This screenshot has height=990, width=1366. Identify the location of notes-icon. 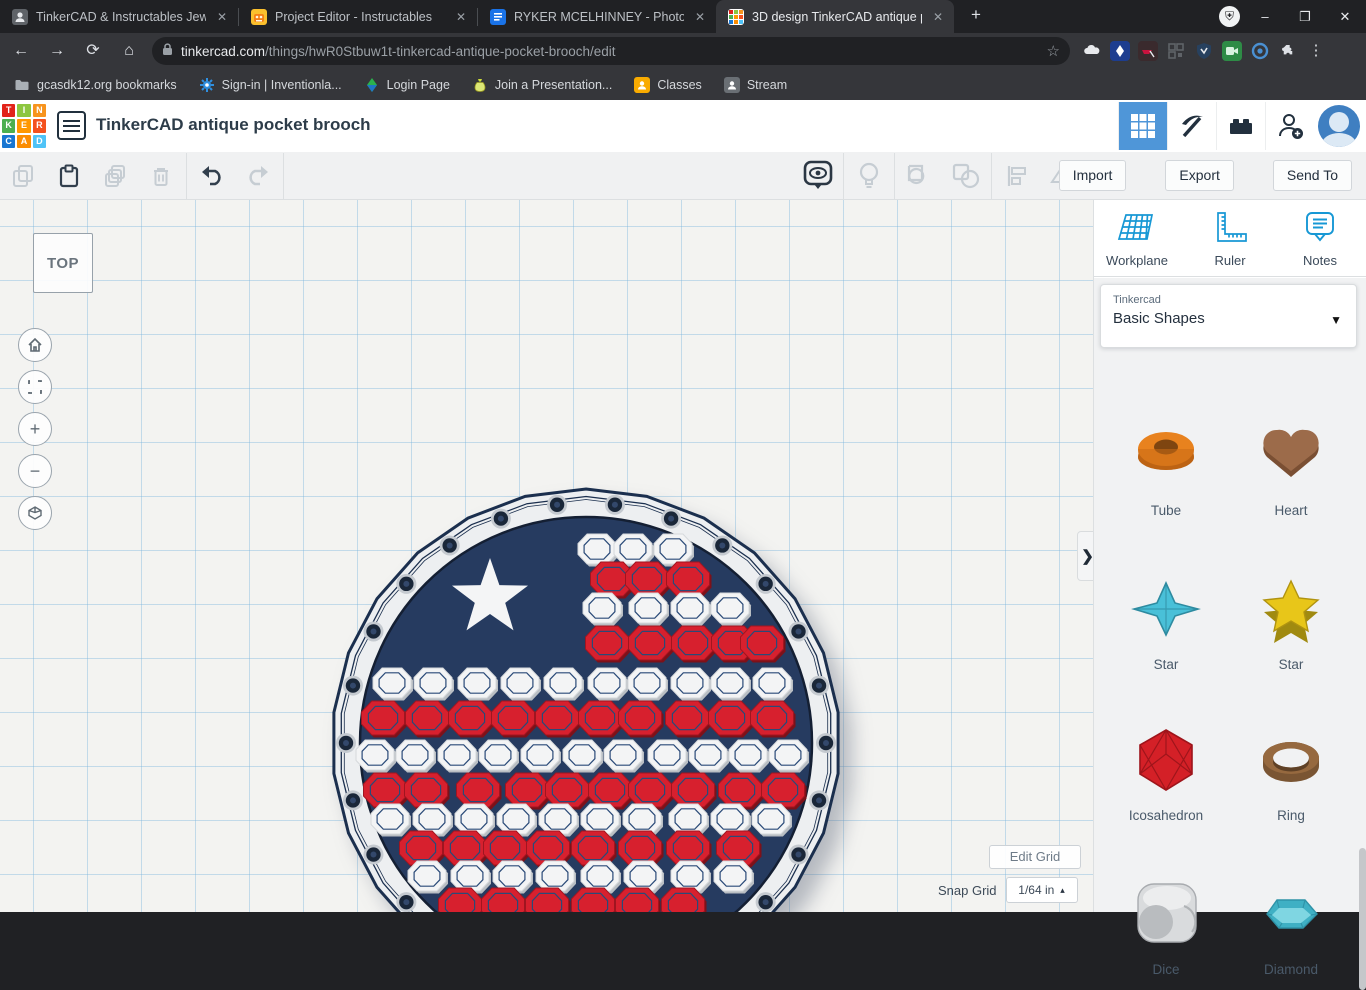
(1320, 227).